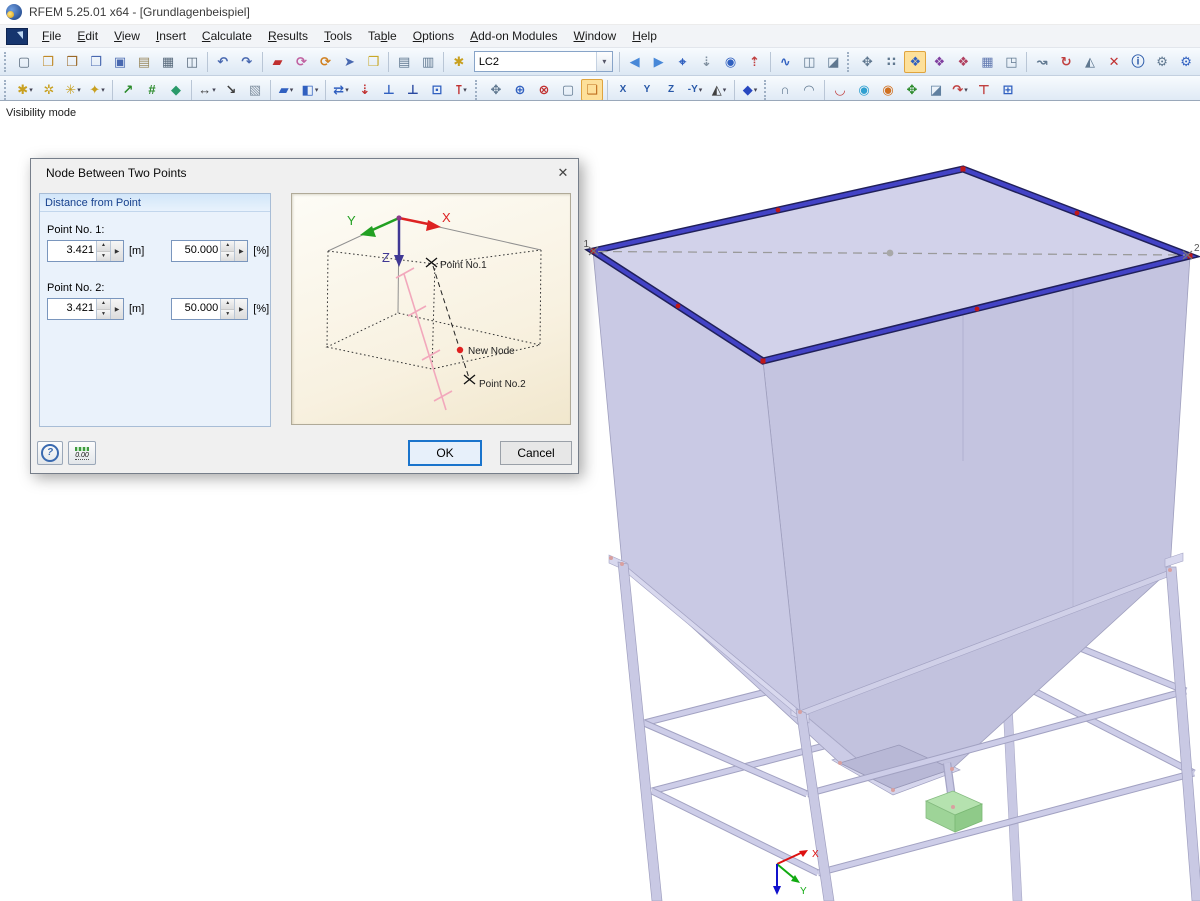  Describe the element at coordinates (389, 90) in the screenshot. I see `new-nodal-support-button: ⊥` at that location.